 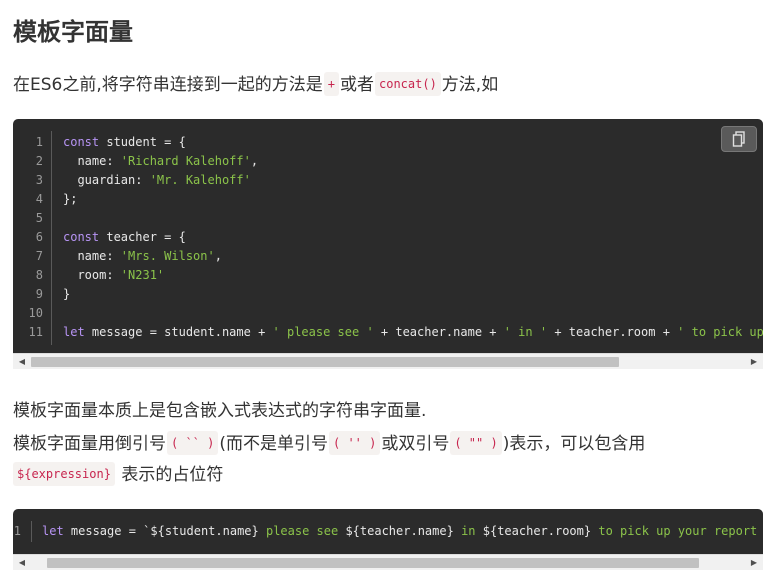 What do you see at coordinates (167, 256) in the screenshot?
I see `code-token: 'Mrs. Wilson'` at bounding box center [167, 256].